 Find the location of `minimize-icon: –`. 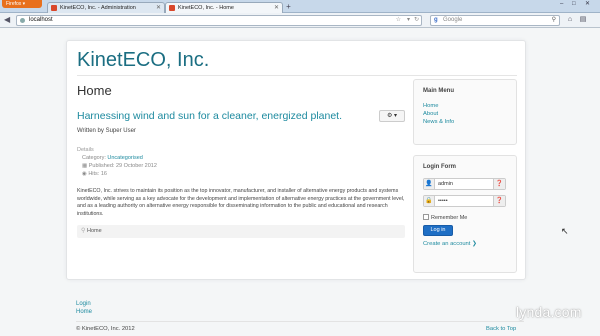

minimize-icon: – is located at coordinates (561, 4).